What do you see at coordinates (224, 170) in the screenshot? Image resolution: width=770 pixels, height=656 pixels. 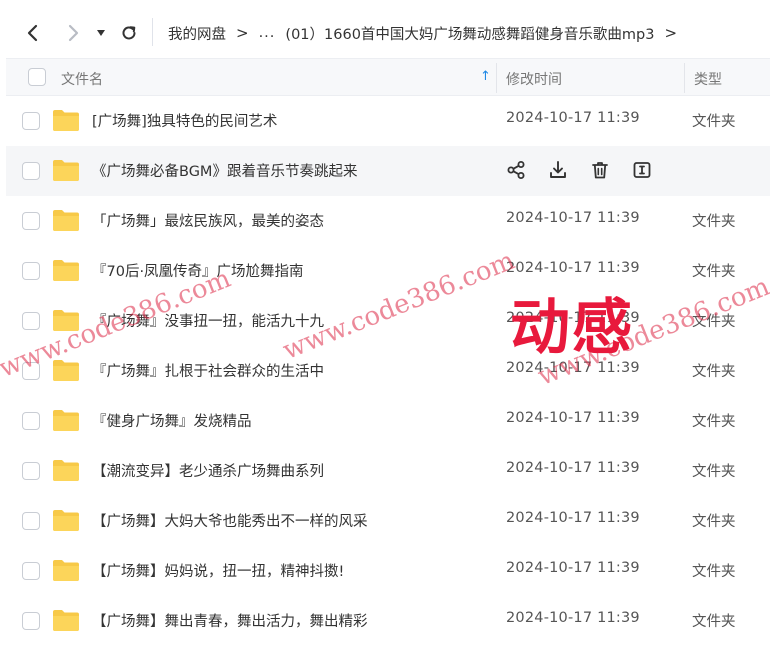 I see `file-name: 《广场舞必备BGM》跟着音乐节奏跳起来` at bounding box center [224, 170].